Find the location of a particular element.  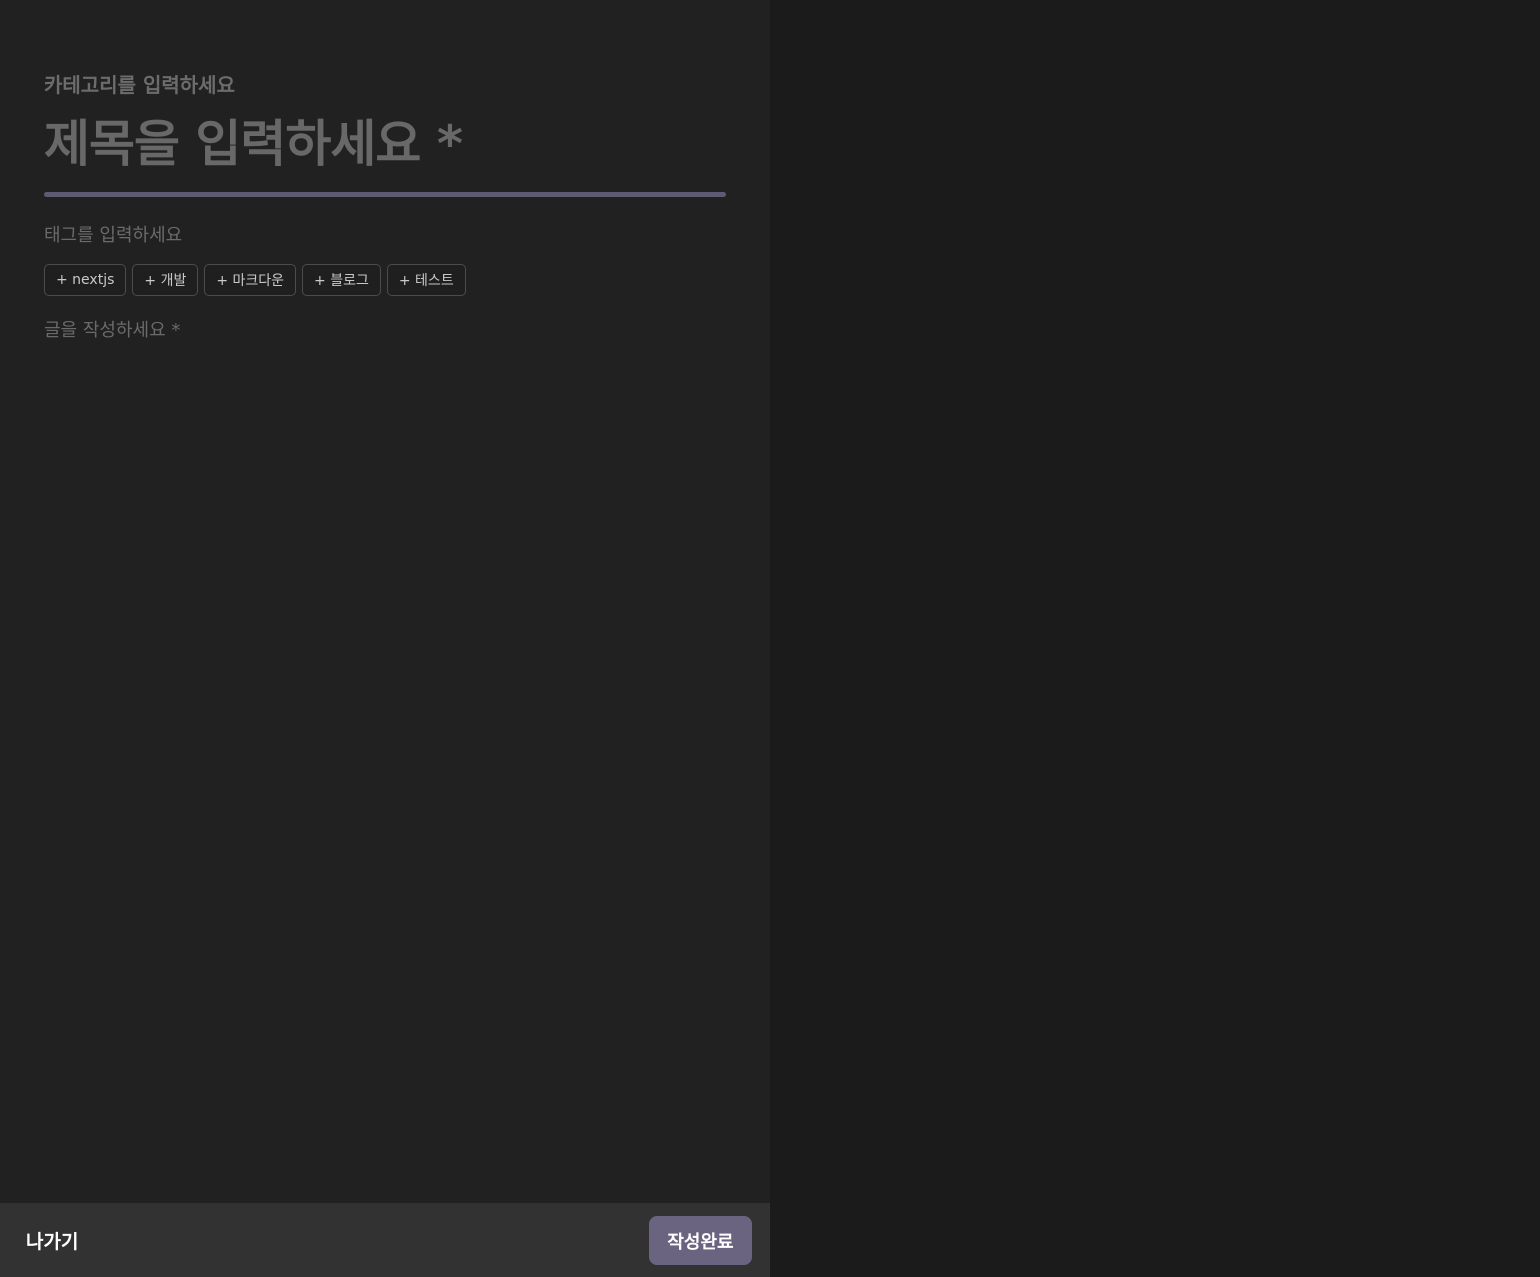

tag-chip-test: + 테스트 is located at coordinates (426, 280).